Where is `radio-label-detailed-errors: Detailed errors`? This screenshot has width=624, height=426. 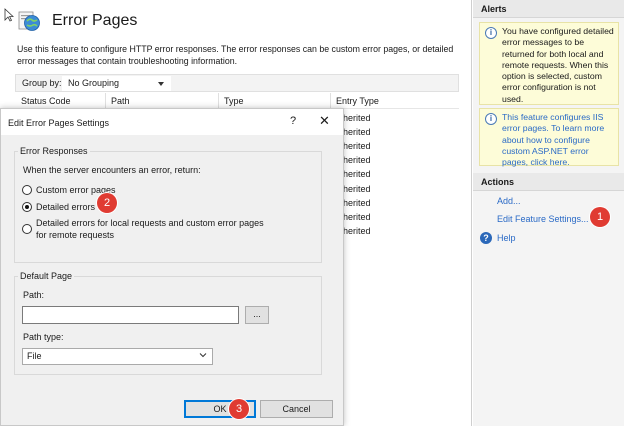
radio-label-detailed-errors: Detailed errors is located at coordinates (65, 207).